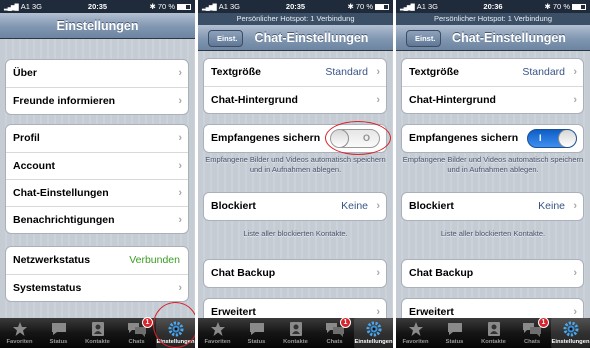 This screenshot has height=348, width=590. I want to click on row-label: Blockiert, so click(233, 206).